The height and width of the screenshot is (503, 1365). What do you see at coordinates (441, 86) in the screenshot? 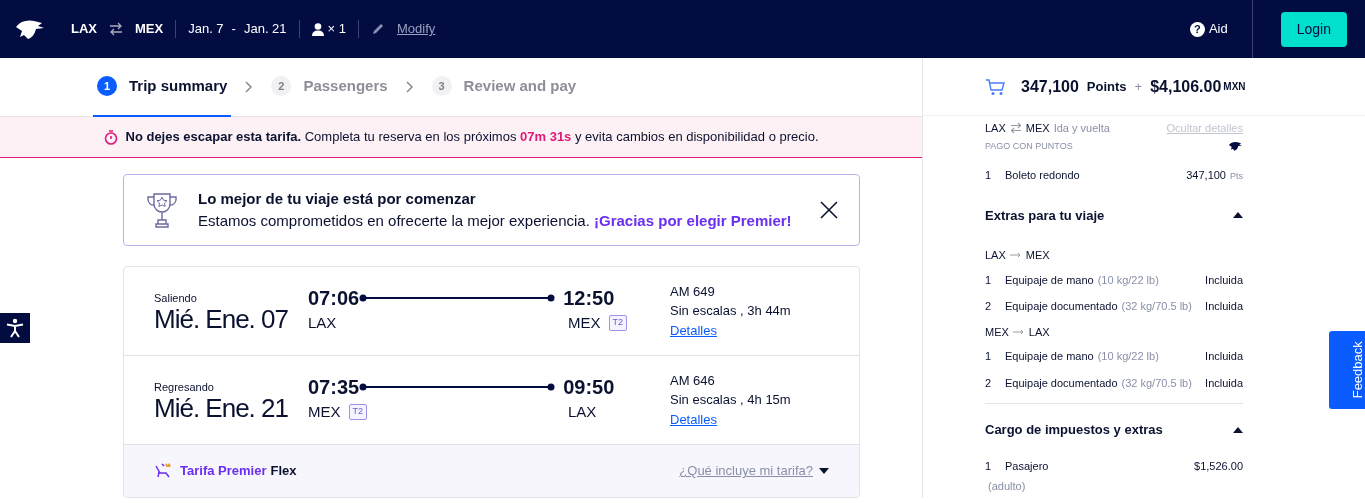
I see `step-number: 3` at bounding box center [441, 86].